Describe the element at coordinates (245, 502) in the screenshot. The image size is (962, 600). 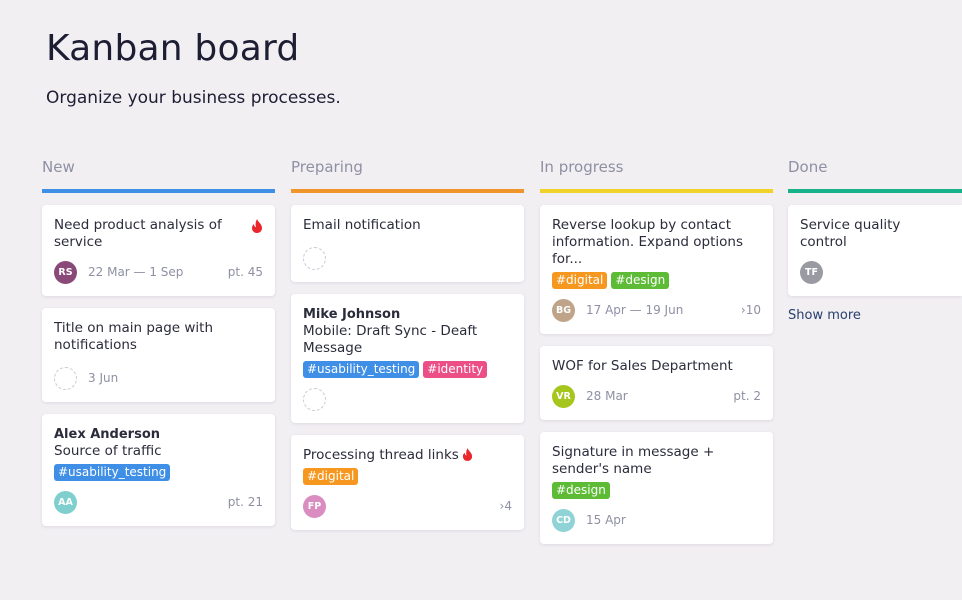
I see `card-points: pt. 21` at that location.